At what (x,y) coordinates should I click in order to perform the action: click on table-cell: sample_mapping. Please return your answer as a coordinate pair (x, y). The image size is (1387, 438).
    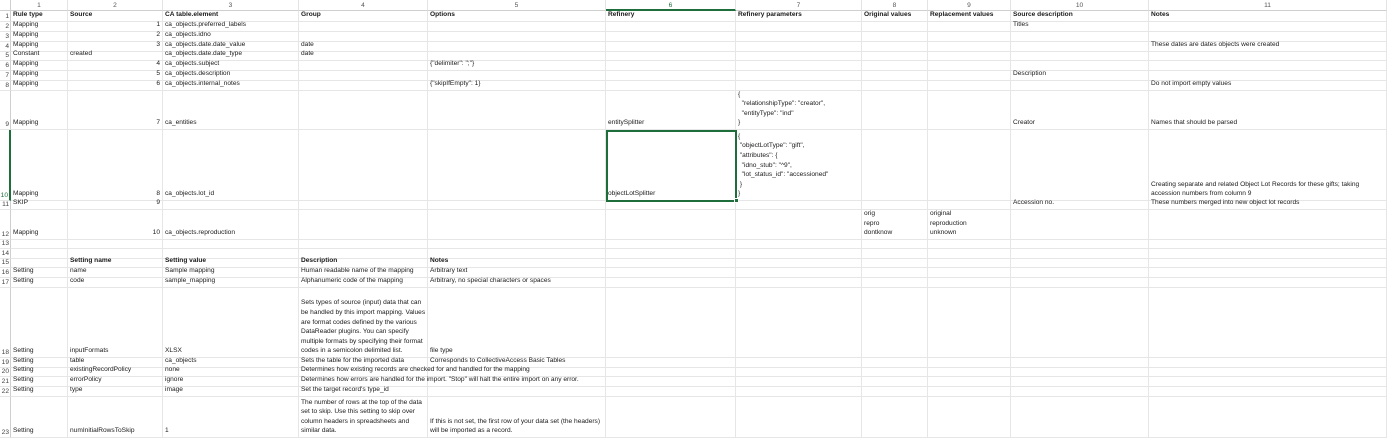
    Looking at the image, I should click on (231, 282).